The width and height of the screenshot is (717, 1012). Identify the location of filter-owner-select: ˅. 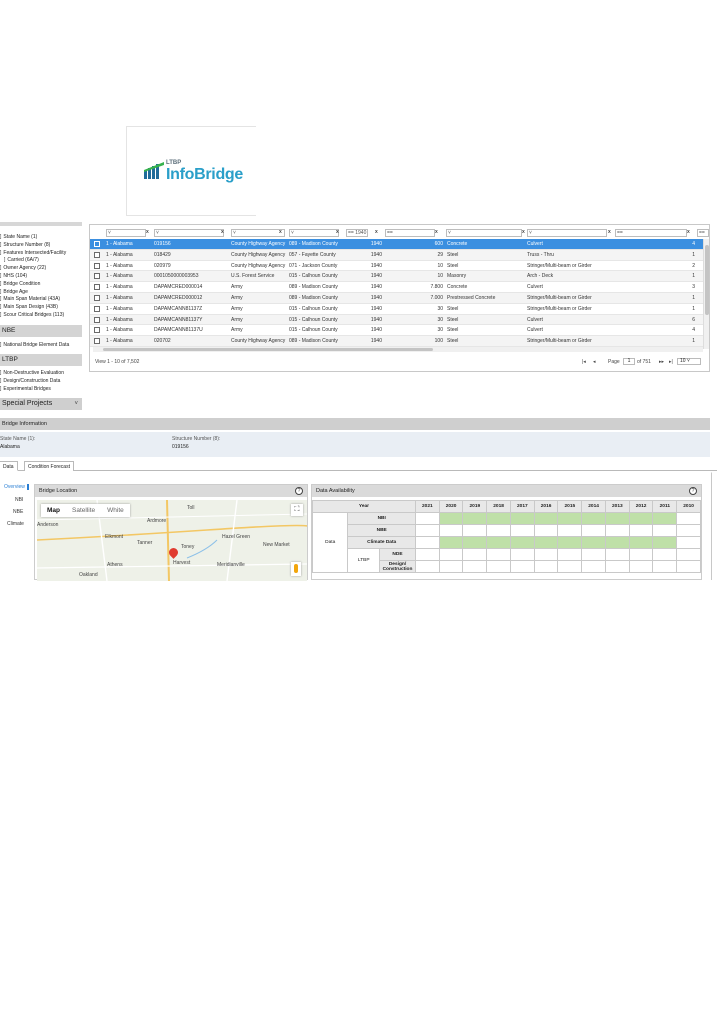
(258, 233).